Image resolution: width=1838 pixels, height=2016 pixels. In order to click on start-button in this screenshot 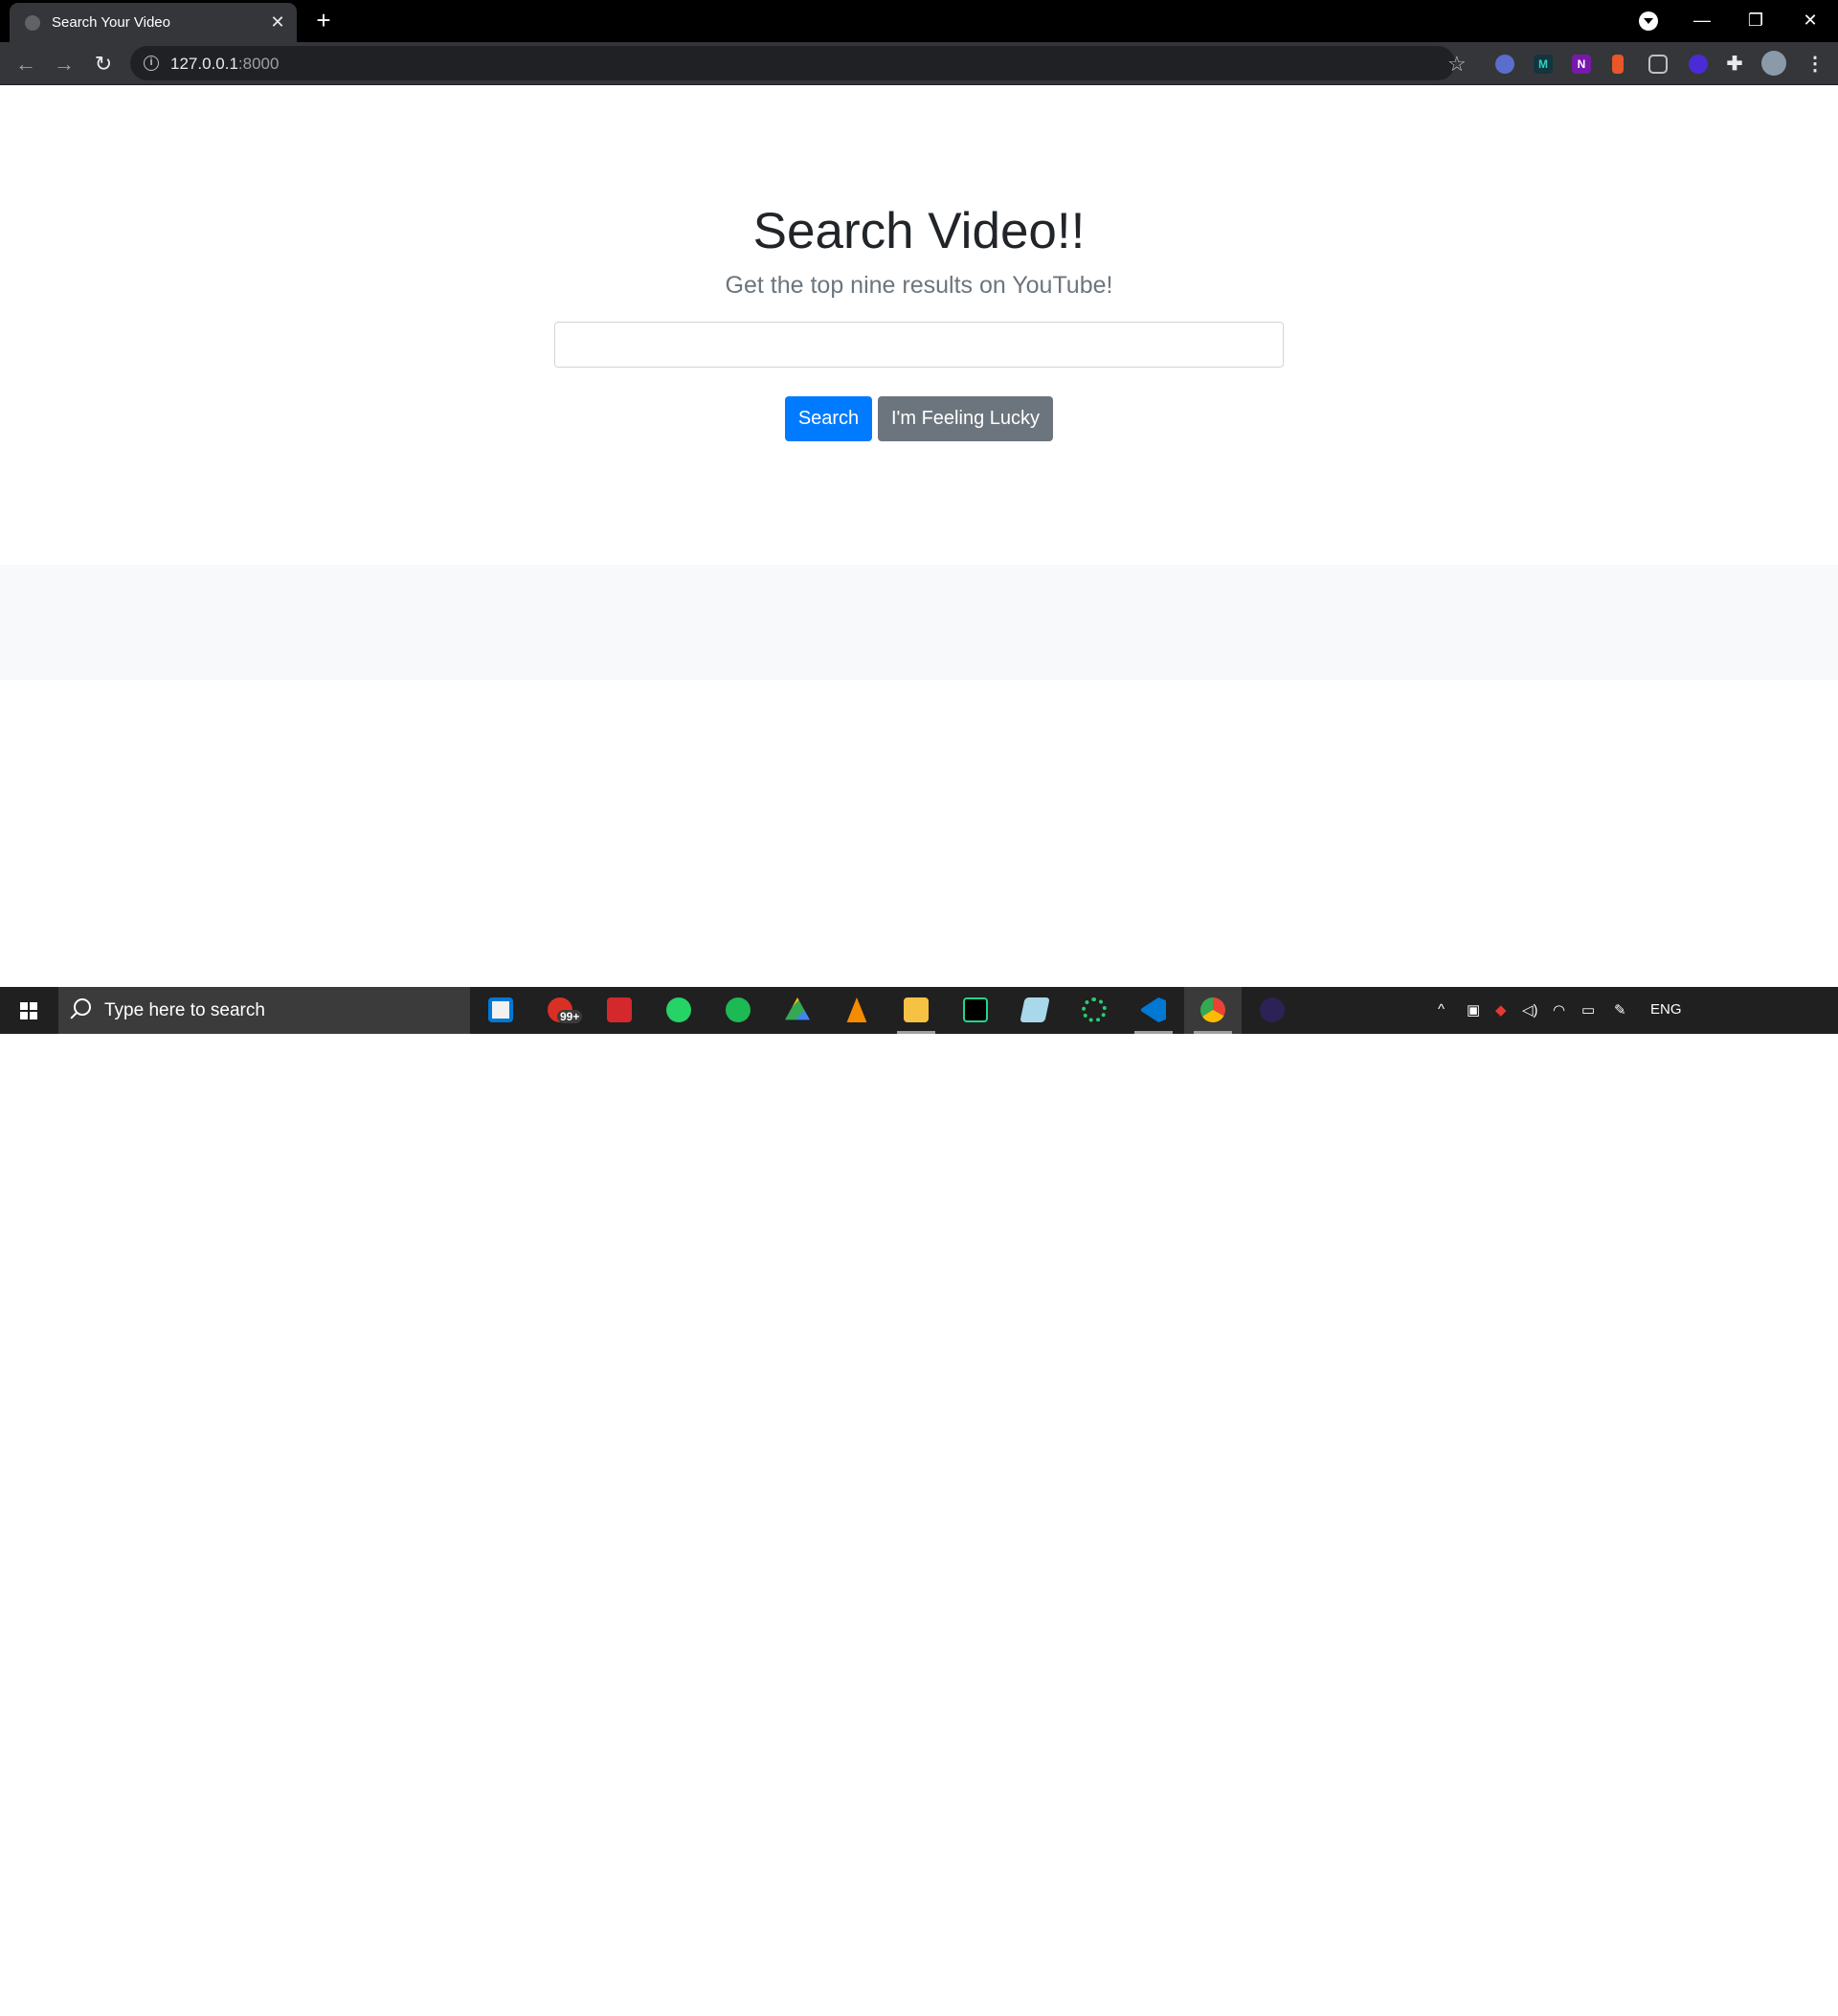, I will do `click(28, 1010)`.